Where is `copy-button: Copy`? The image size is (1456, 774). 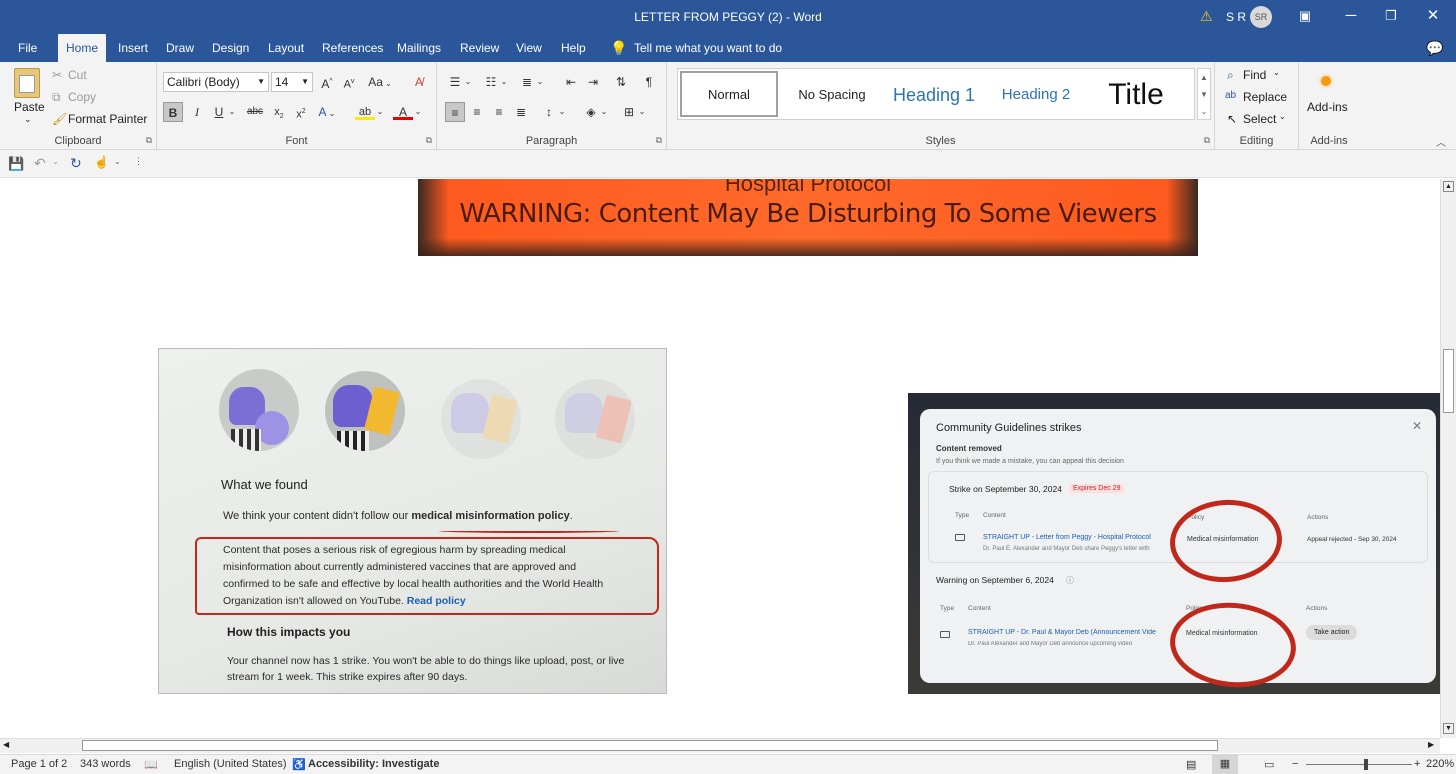 copy-button: Copy is located at coordinates (82, 97).